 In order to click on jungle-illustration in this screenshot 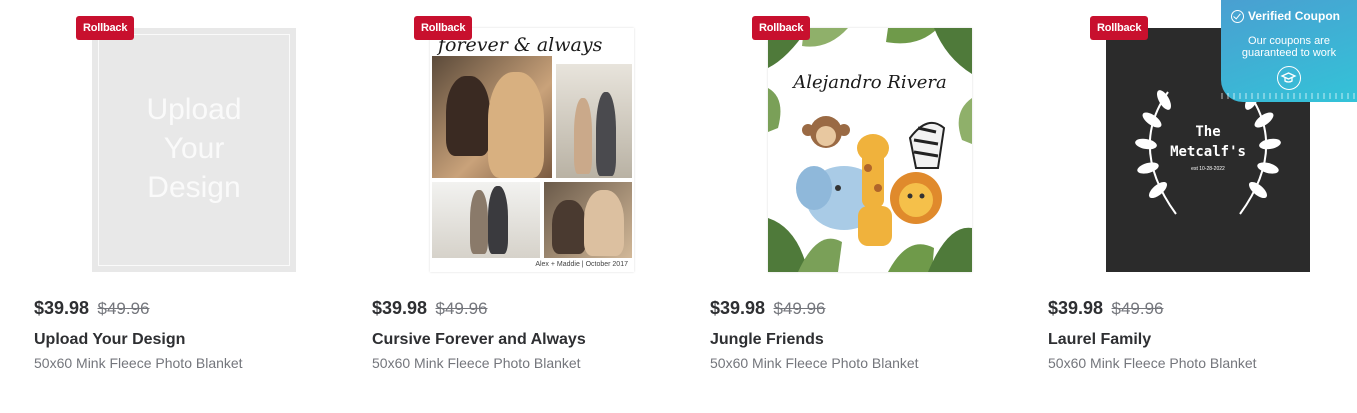, I will do `click(870, 150)`.